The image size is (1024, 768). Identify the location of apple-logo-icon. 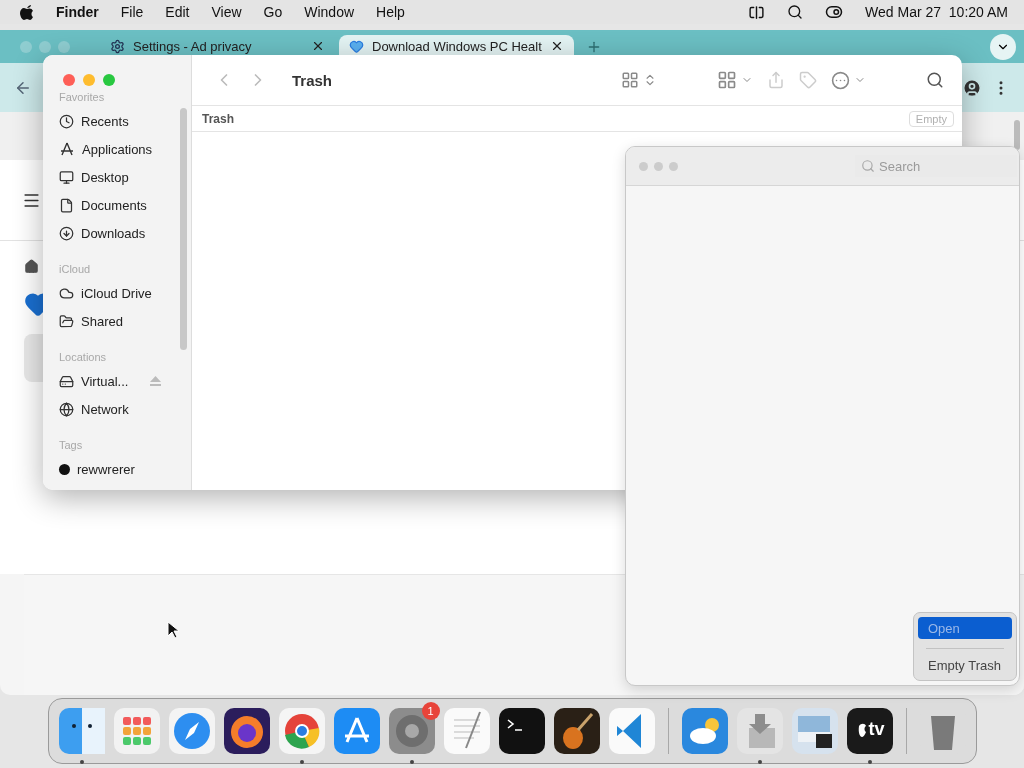
(27, 12).